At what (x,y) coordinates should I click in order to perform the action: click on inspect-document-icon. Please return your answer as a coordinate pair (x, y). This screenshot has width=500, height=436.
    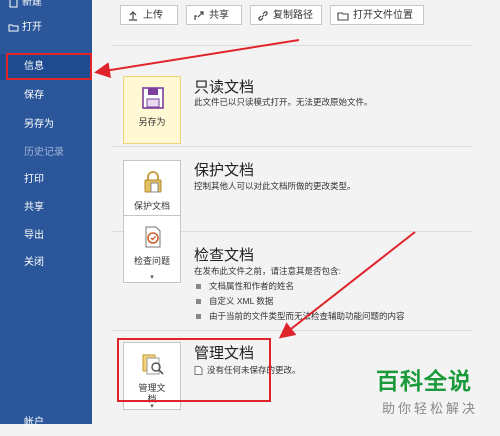
    Looking at the image, I should click on (153, 237).